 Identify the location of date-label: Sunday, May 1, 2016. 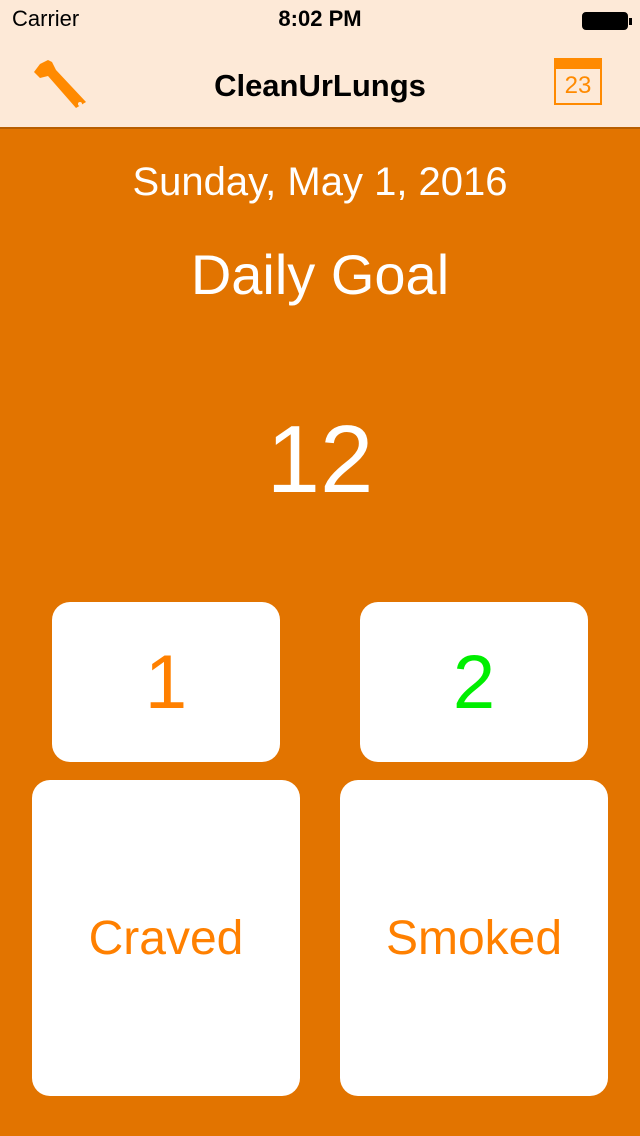
(320, 182).